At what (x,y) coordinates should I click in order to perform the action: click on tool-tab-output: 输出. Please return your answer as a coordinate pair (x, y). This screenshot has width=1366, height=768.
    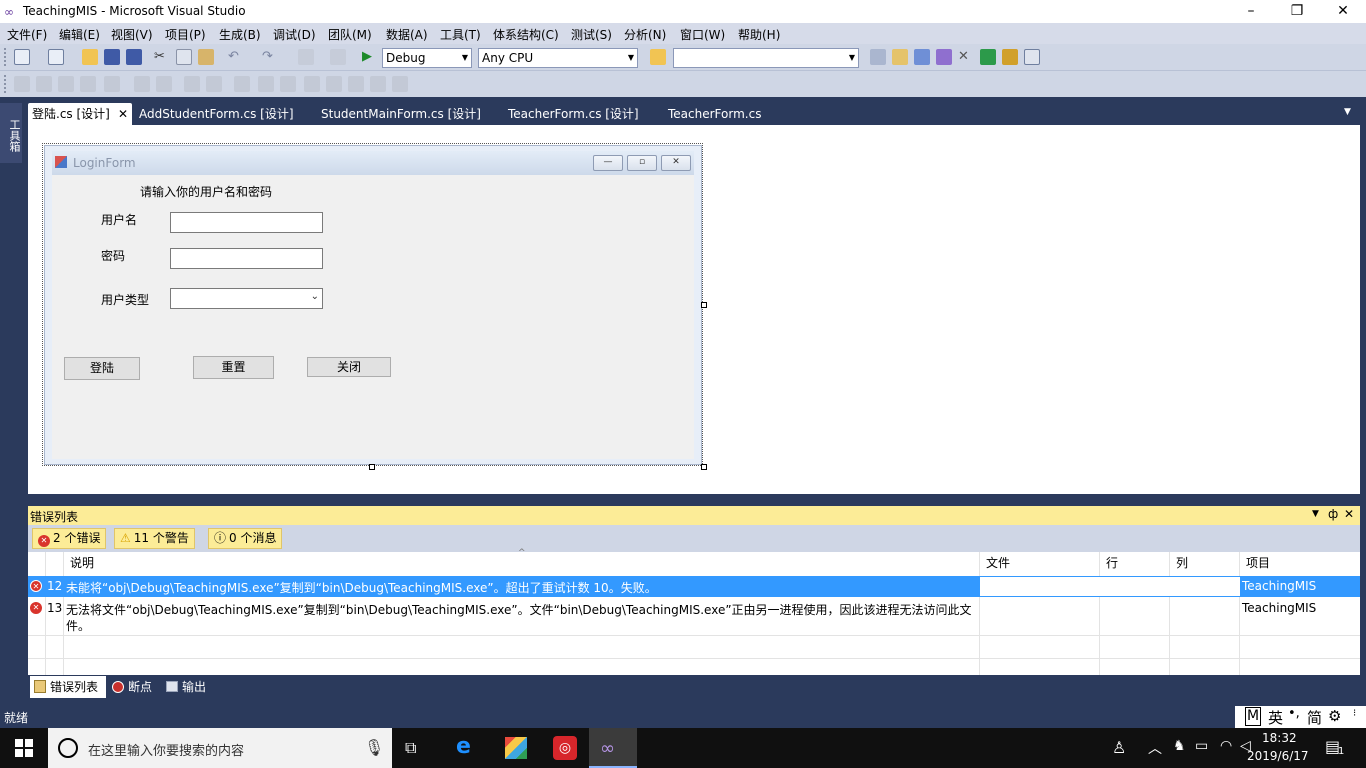
    Looking at the image, I should click on (186, 687).